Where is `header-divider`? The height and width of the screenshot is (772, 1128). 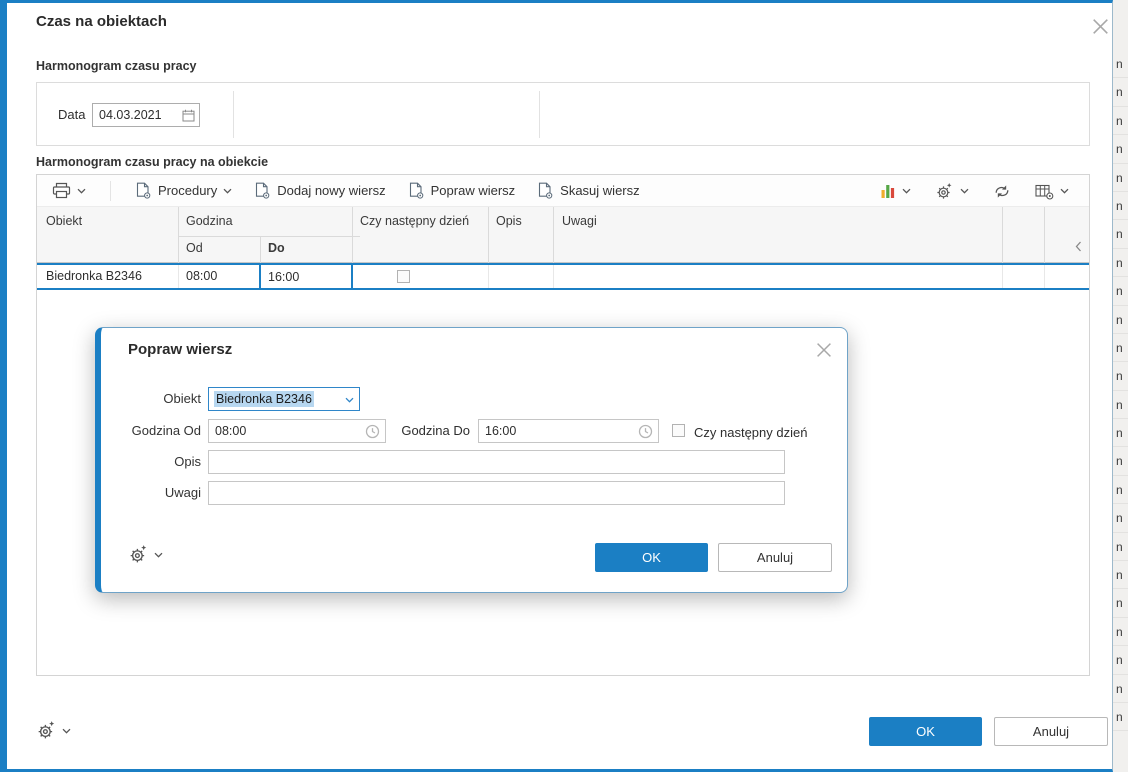 header-divider is located at coordinates (269, 236).